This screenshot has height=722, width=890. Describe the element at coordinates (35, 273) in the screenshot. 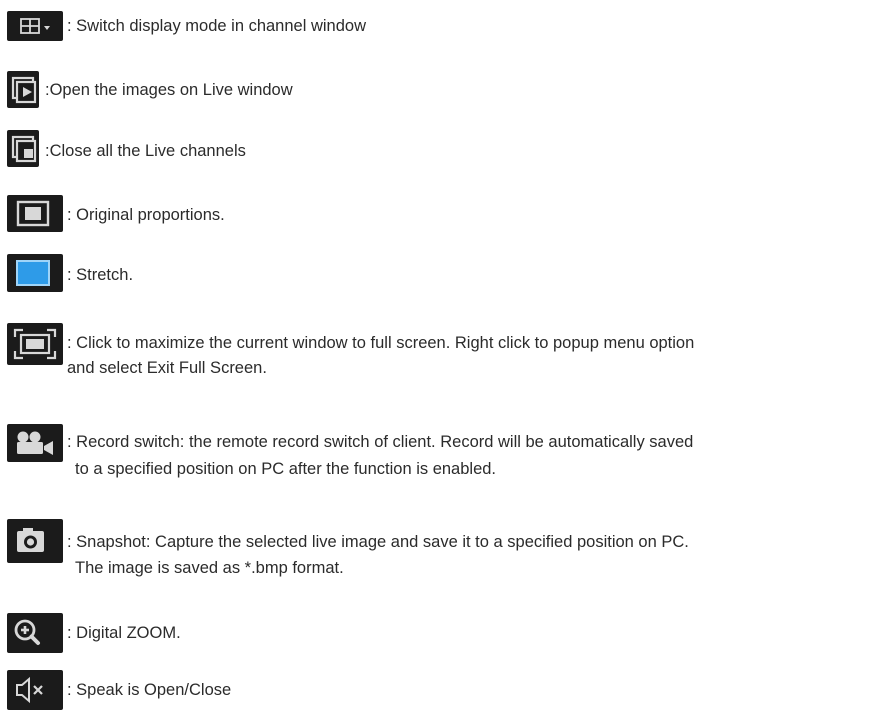

I see `stretch-icon` at that location.